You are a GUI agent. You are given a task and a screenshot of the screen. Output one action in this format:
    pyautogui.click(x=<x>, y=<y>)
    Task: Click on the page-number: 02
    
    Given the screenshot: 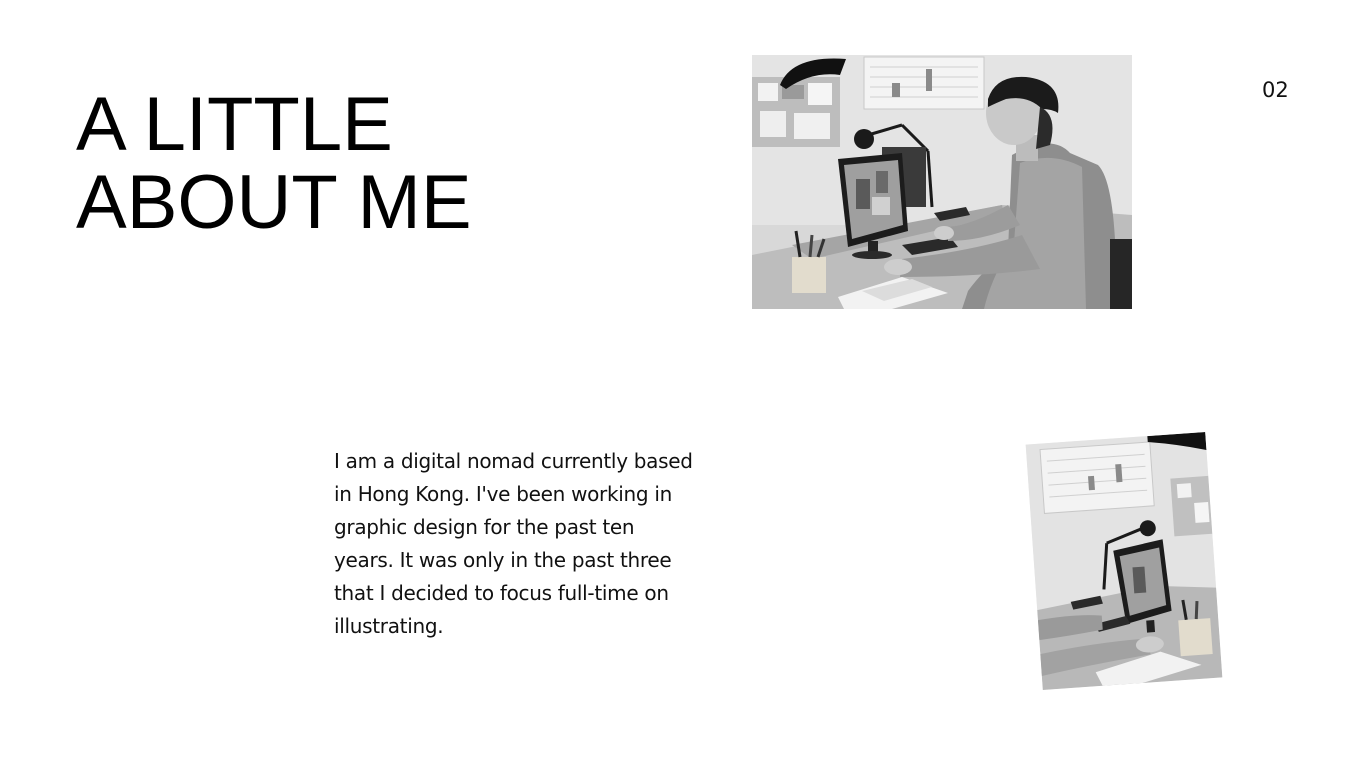 What is the action you would take?
    pyautogui.click(x=1275, y=90)
    